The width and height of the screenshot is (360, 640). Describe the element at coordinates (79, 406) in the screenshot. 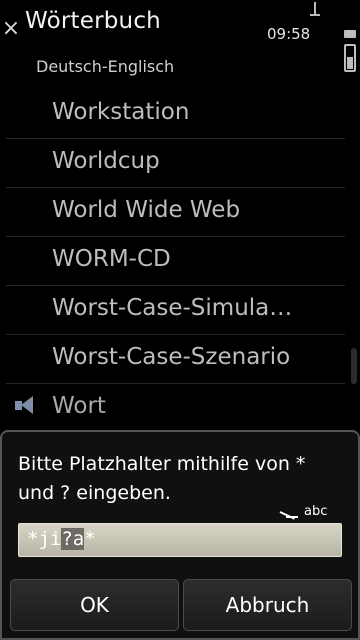

I see `list-item-label: Wort` at that location.